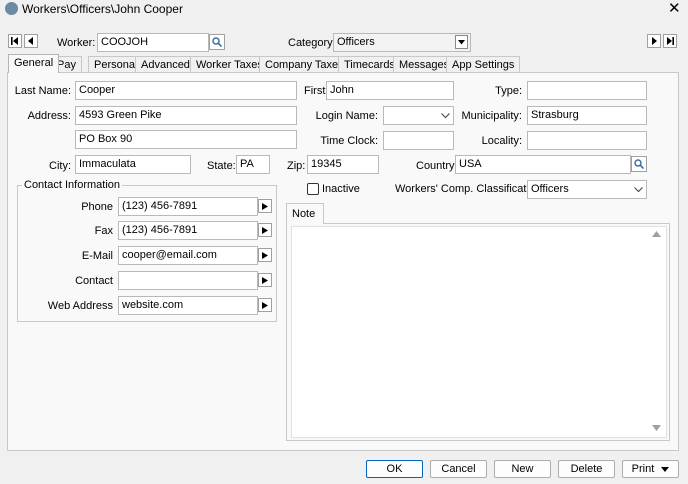 This screenshot has height=484, width=688. What do you see at coordinates (49, 116) in the screenshot?
I see `address-label: Address:` at bounding box center [49, 116].